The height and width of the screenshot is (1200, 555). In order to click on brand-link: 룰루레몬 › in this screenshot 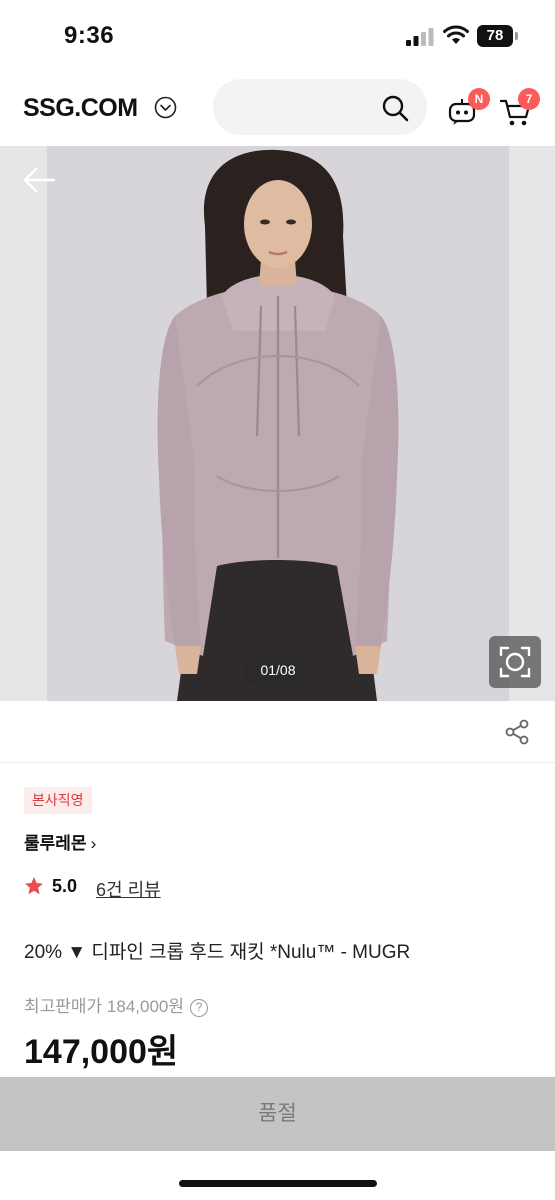, I will do `click(60, 841)`.